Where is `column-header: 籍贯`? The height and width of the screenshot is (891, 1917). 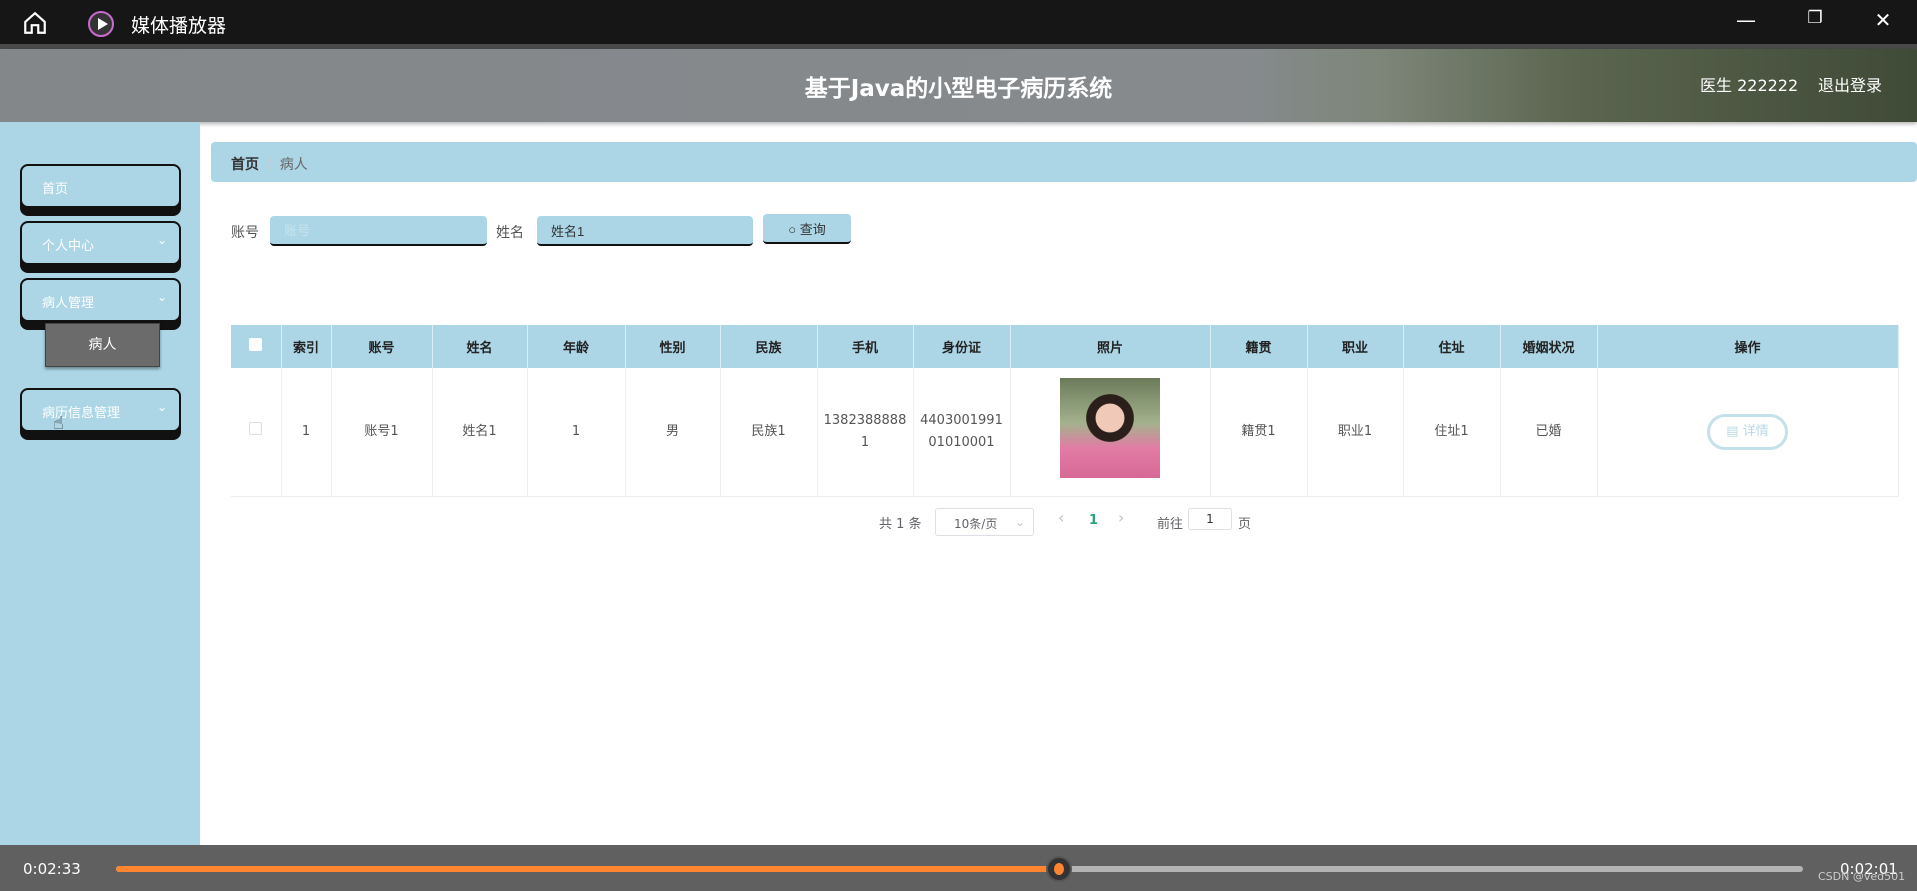
column-header: 籍贯 is located at coordinates (1259, 346).